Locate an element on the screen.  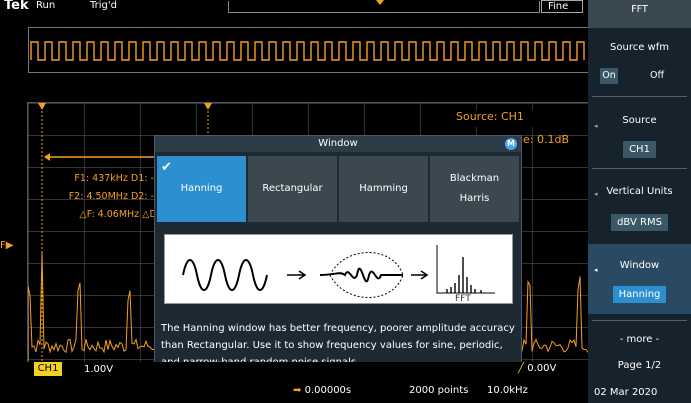
option-hanning: ✔ Hanning is located at coordinates (201, 189).